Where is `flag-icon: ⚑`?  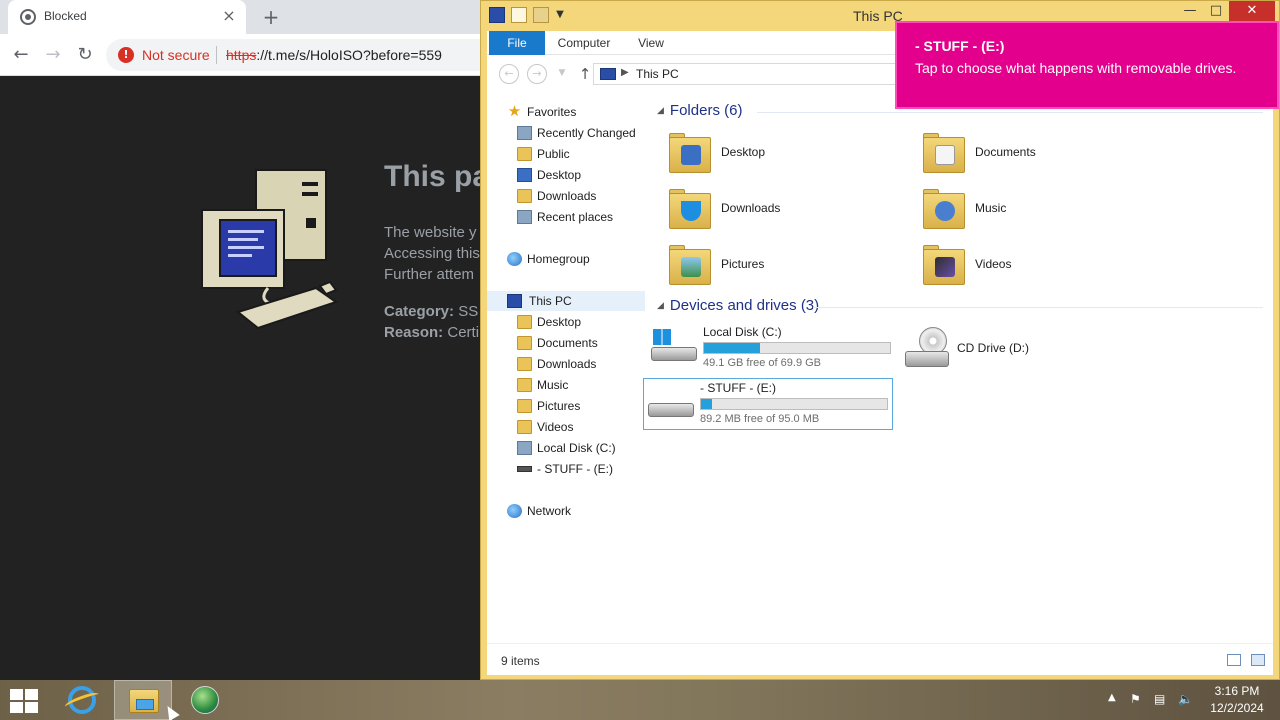
flag-icon: ⚑ is located at coordinates (1135, 699).